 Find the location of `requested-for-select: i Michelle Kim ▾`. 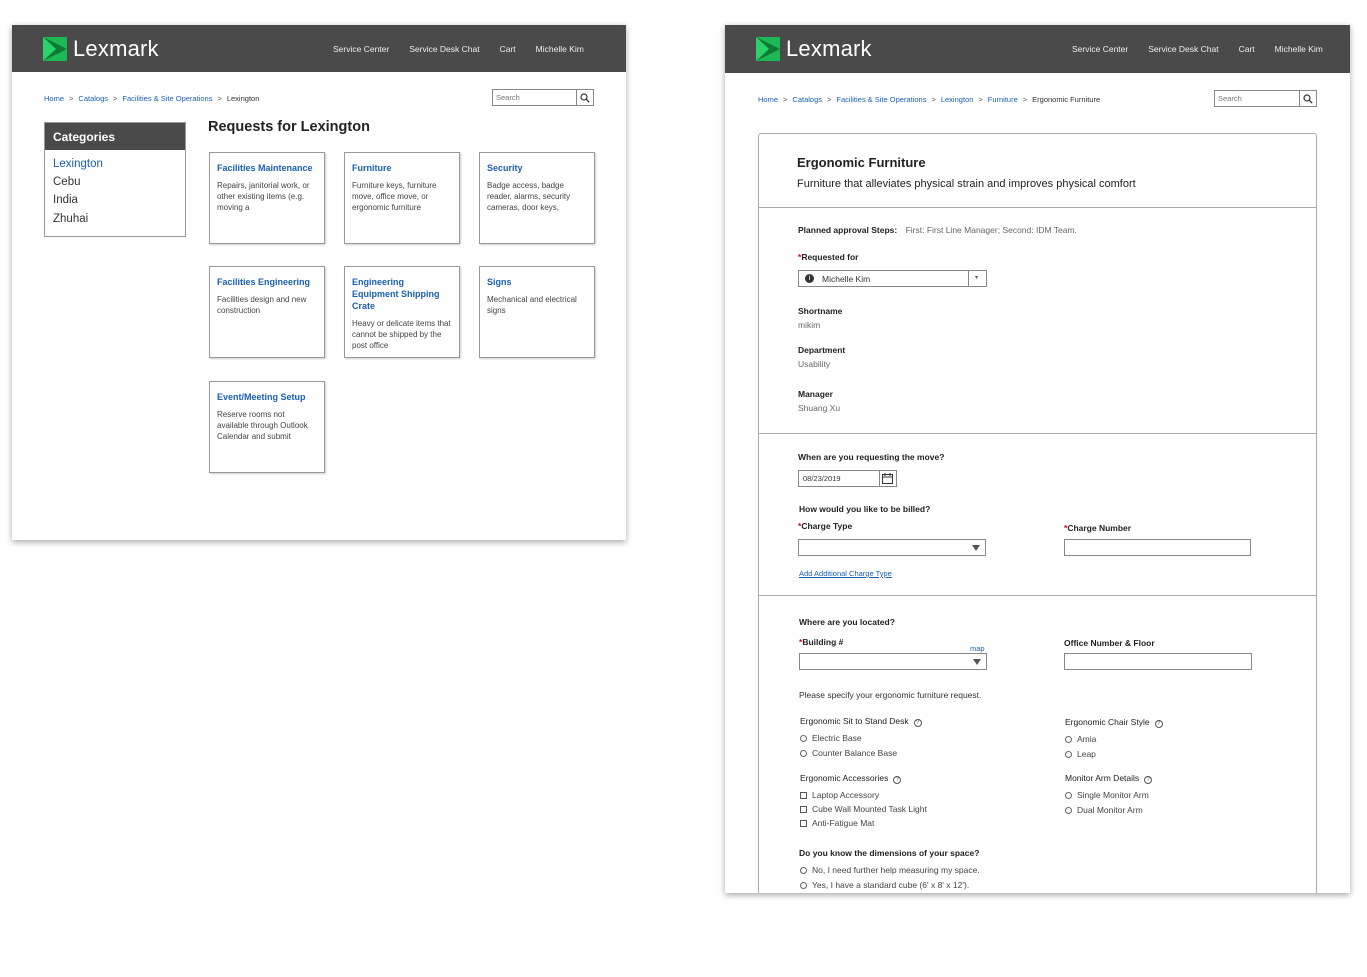

requested-for-select: i Michelle Kim ▾ is located at coordinates (892, 278).